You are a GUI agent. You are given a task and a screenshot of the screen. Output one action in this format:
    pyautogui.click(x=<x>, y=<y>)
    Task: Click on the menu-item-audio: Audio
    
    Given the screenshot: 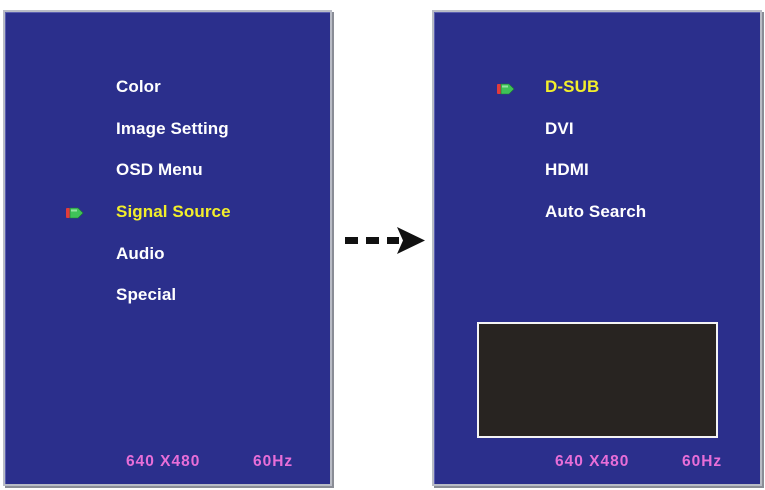 What is the action you would take?
    pyautogui.click(x=140, y=254)
    